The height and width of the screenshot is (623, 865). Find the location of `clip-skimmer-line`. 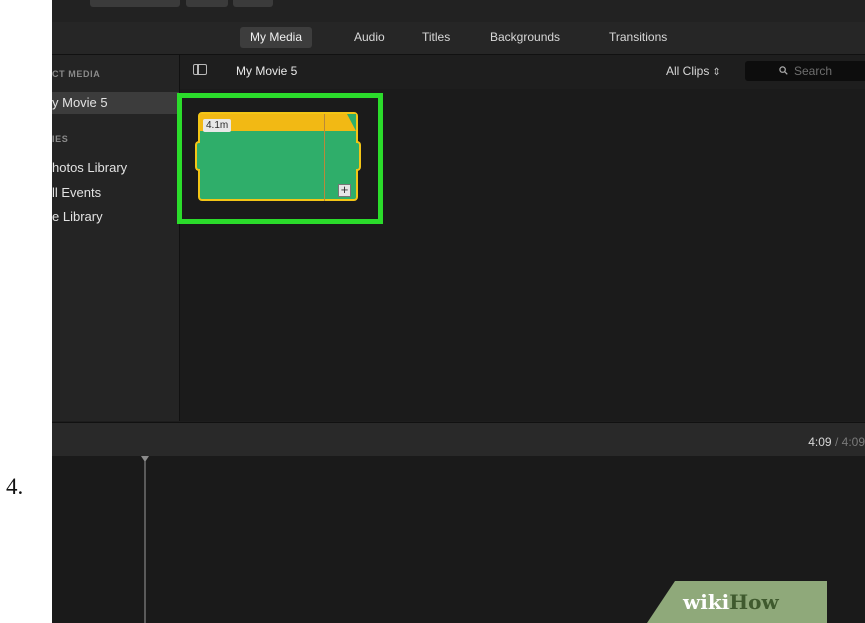

clip-skimmer-line is located at coordinates (324, 157).